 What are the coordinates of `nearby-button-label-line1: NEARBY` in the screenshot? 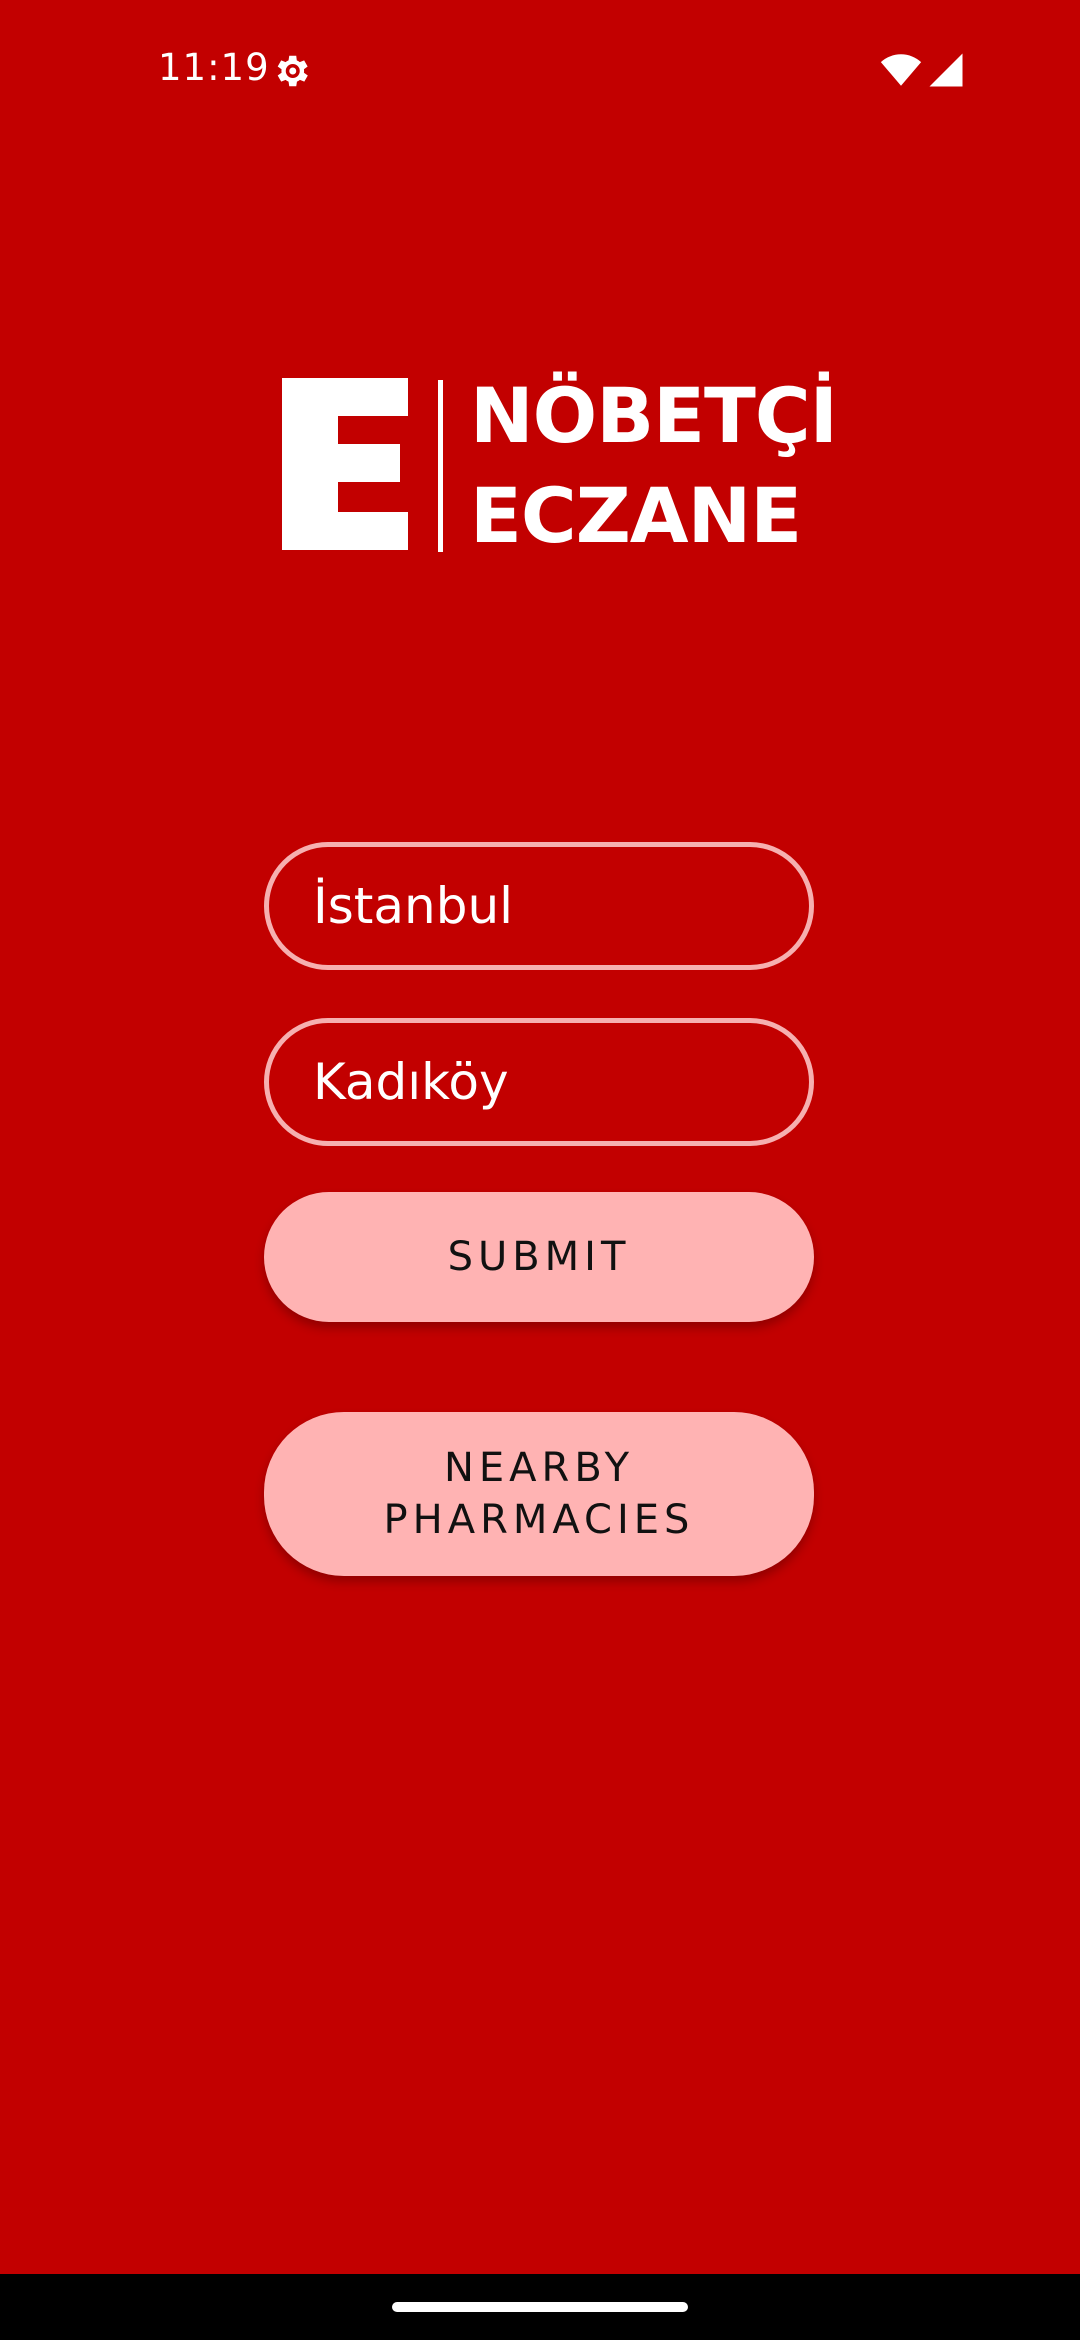 It's located at (539, 1468).